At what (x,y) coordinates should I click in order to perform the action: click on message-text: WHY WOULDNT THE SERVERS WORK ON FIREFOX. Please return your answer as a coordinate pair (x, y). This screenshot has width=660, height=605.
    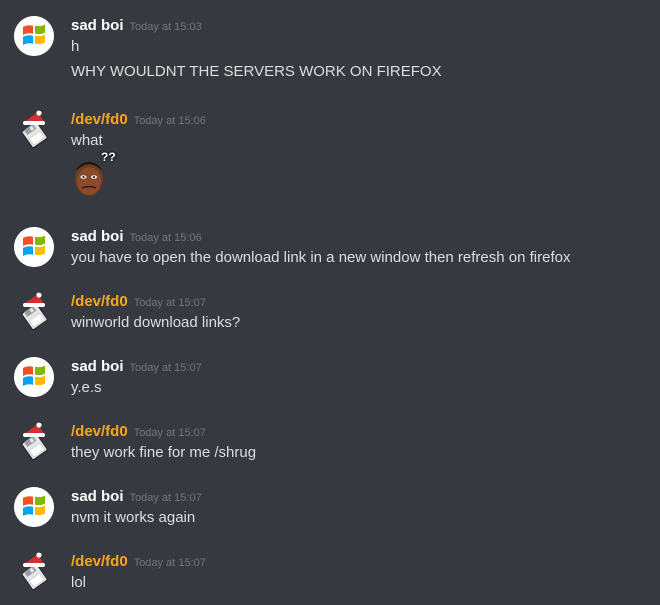
    Looking at the image, I should click on (256, 71).